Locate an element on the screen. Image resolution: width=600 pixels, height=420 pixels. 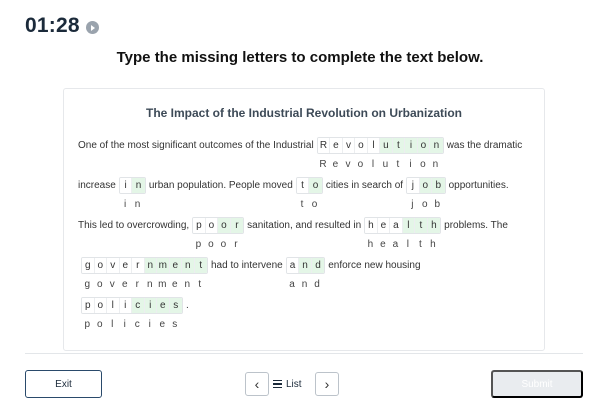
letter-boxes: government is located at coordinates (144, 265).